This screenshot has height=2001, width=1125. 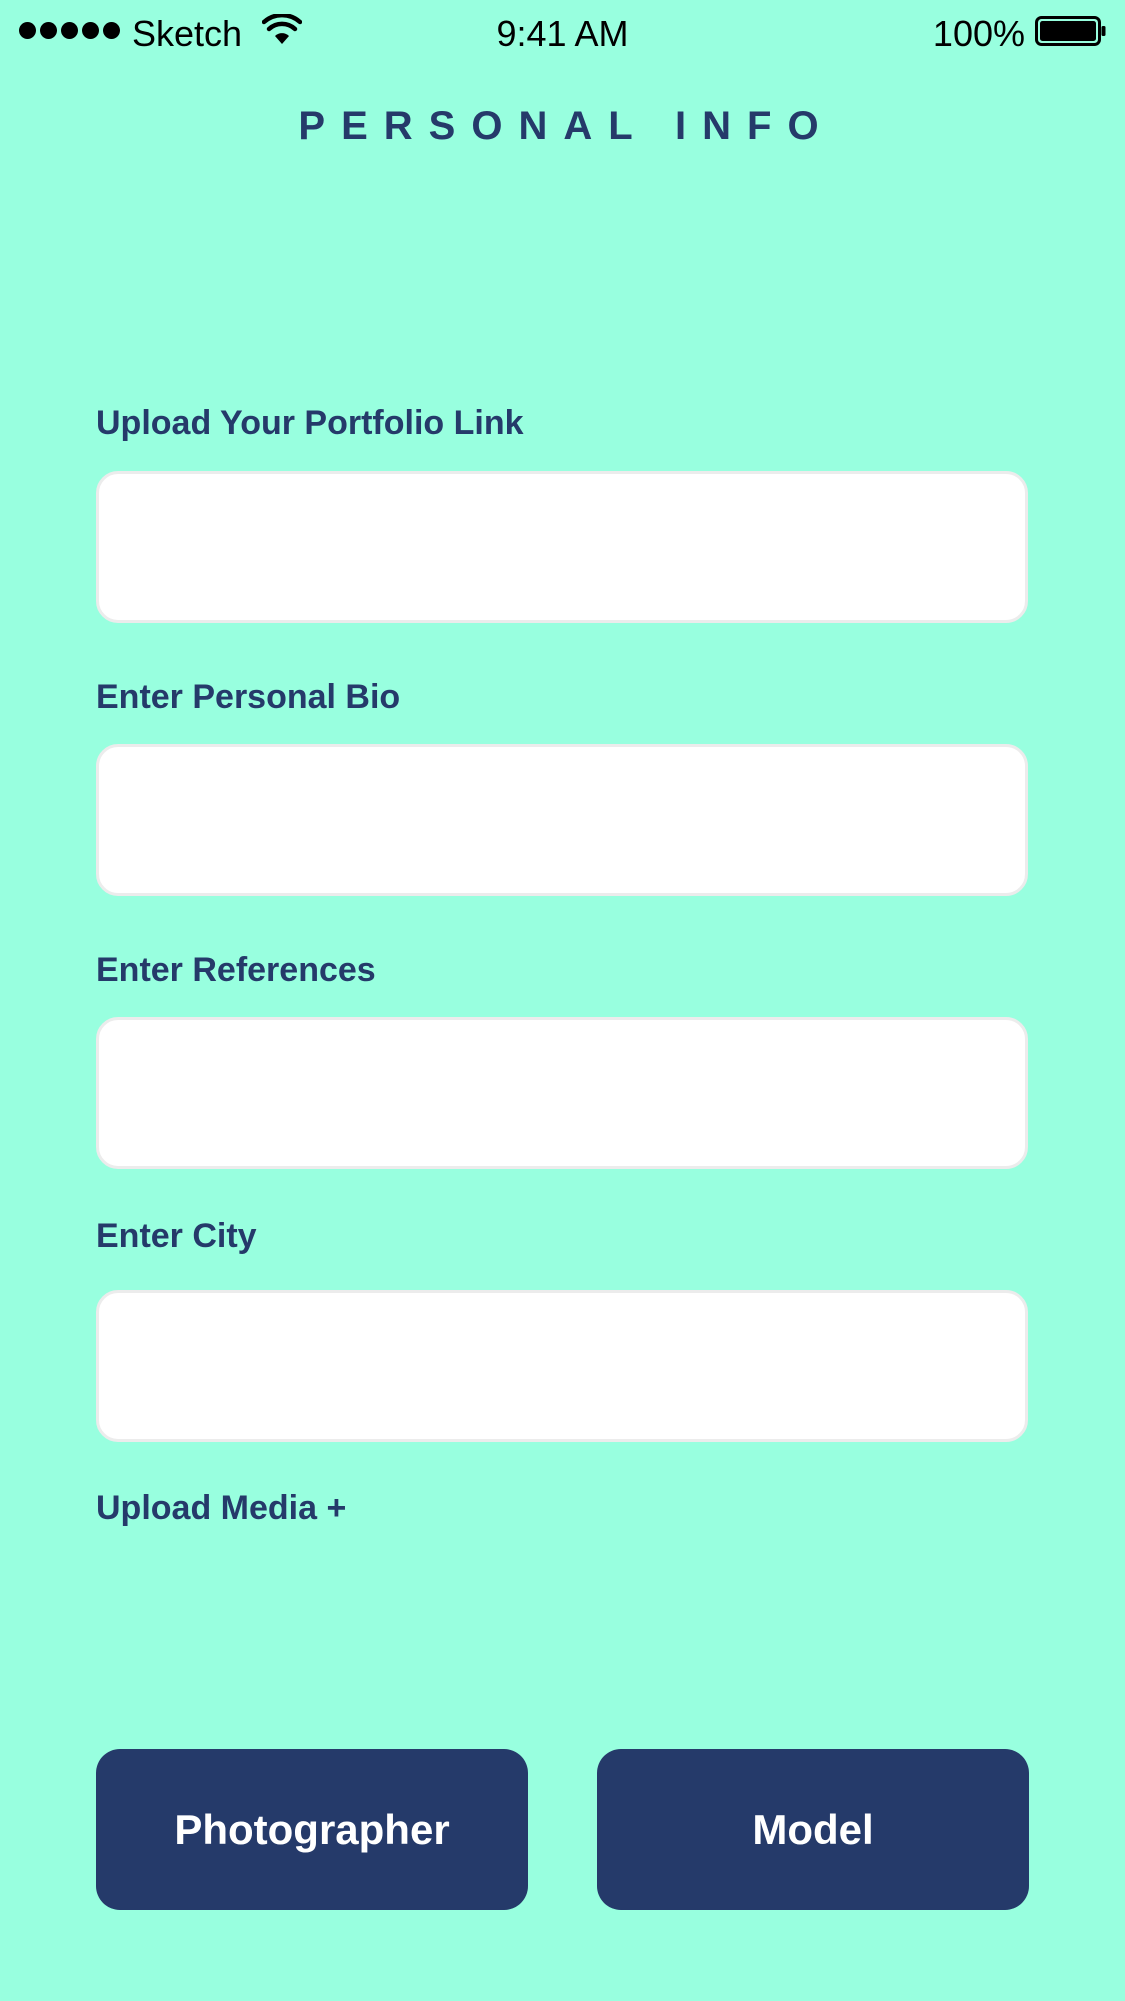 What do you see at coordinates (248, 697) in the screenshot?
I see `personal-bio-label: Enter Personal Bio` at bounding box center [248, 697].